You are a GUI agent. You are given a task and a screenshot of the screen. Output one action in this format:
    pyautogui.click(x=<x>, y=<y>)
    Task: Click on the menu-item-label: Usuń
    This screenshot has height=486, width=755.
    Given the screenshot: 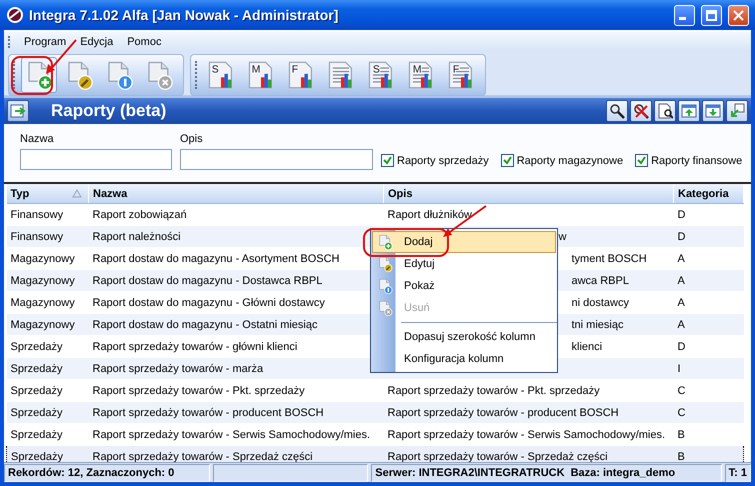 What is the action you would take?
    pyautogui.click(x=416, y=308)
    